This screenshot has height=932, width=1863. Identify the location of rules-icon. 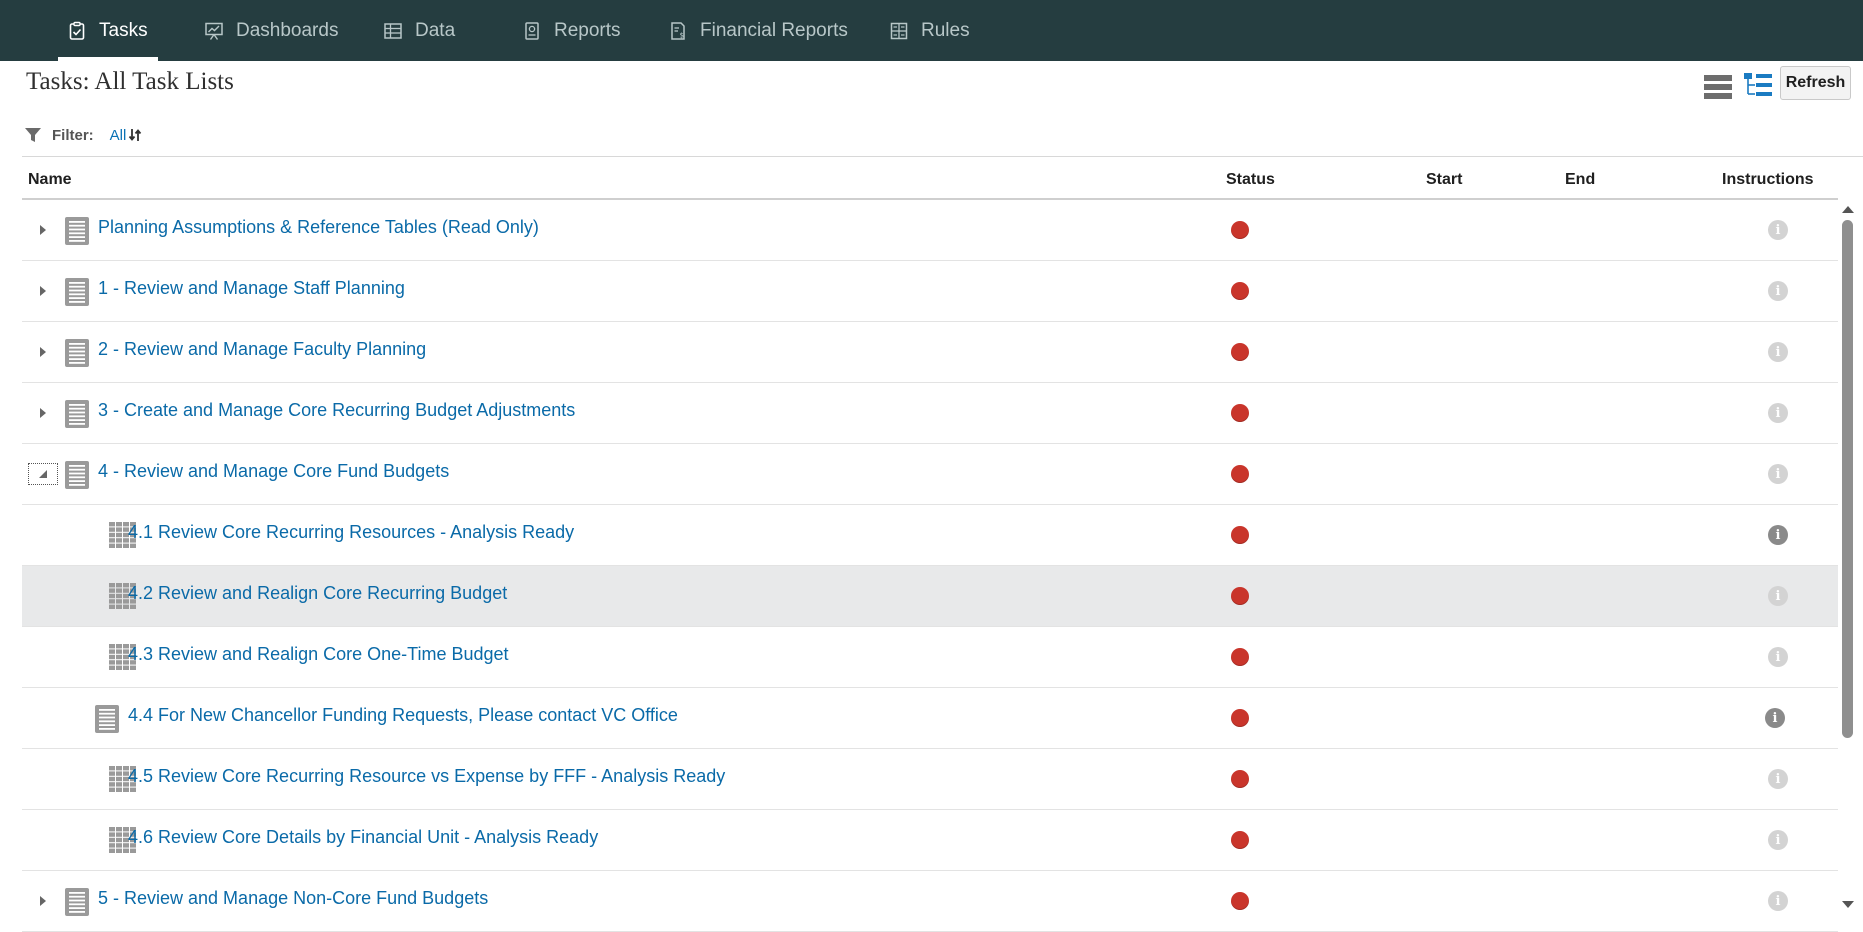
(899, 30).